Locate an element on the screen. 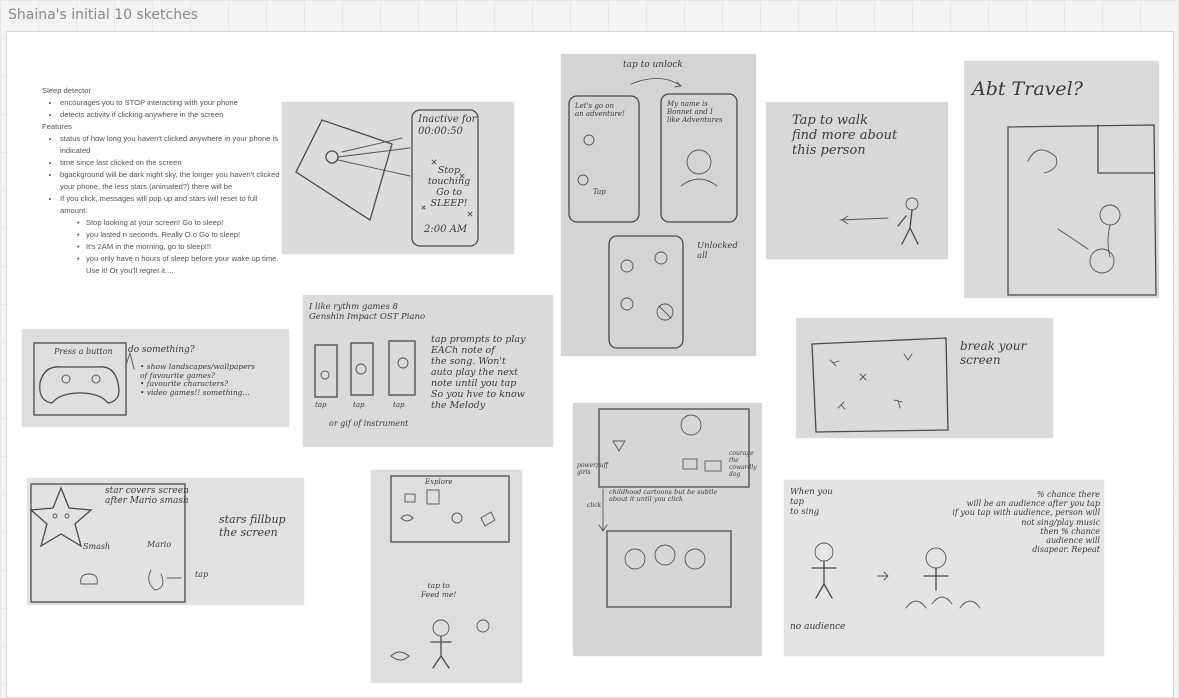  rhythm-tap-3: tap is located at coordinates (399, 405).